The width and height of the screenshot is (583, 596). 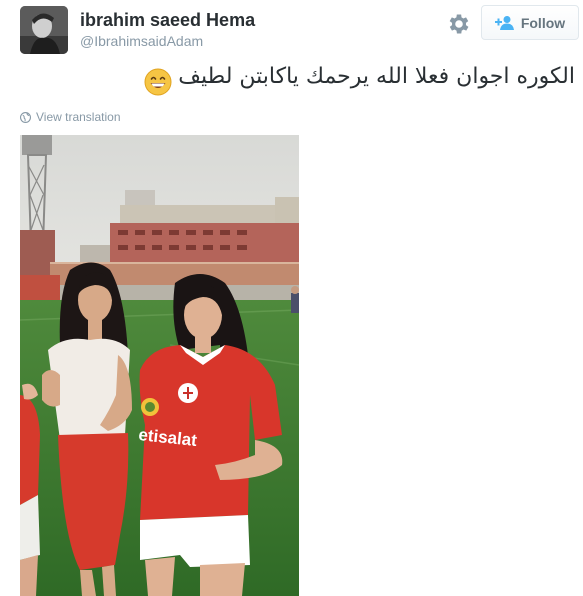 I want to click on globe-icon, so click(x=25, y=117).